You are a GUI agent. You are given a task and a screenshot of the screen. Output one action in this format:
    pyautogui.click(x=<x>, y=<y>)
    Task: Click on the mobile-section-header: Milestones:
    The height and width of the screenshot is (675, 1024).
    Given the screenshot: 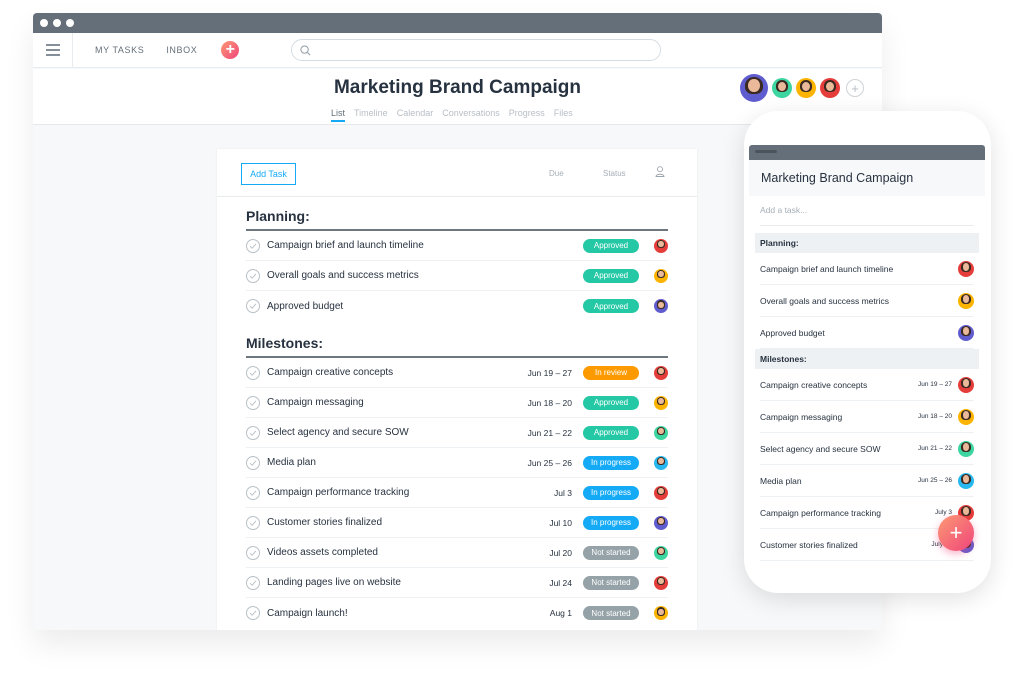 What is the action you would take?
    pyautogui.click(x=867, y=359)
    